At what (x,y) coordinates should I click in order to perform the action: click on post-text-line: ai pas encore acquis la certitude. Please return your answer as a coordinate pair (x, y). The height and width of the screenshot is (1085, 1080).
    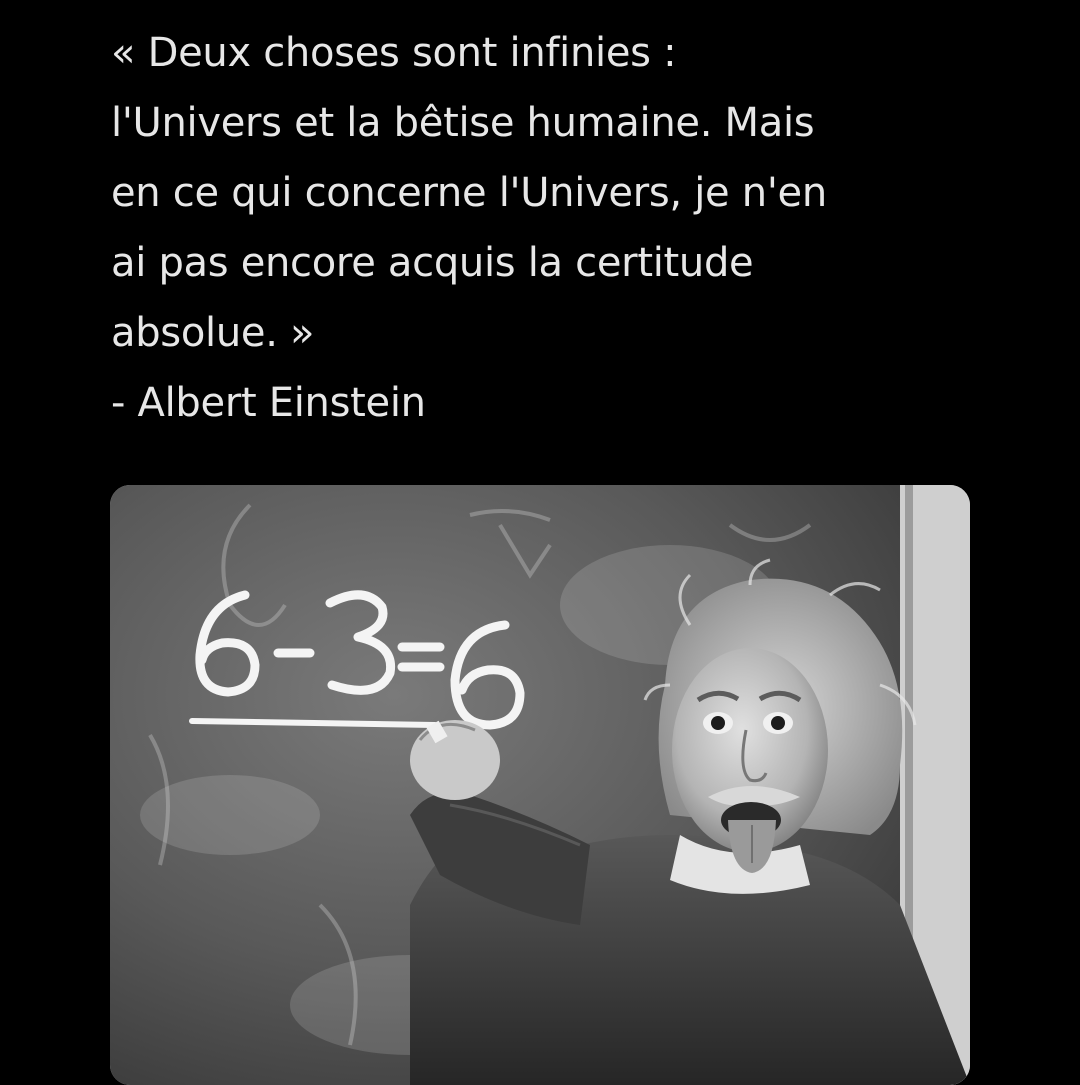
    Looking at the image, I should click on (432, 263).